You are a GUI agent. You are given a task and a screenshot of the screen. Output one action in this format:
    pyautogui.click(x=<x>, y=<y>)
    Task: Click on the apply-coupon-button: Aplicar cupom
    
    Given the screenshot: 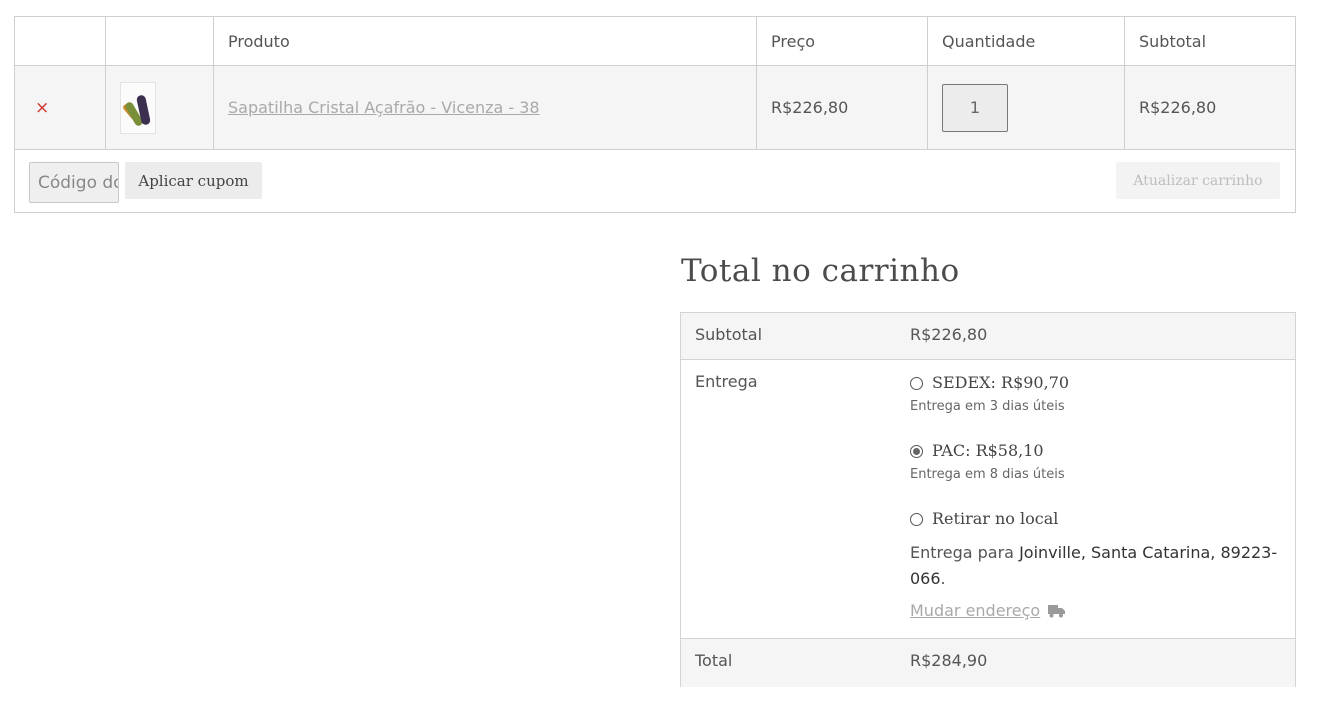 What is the action you would take?
    pyautogui.click(x=193, y=180)
    